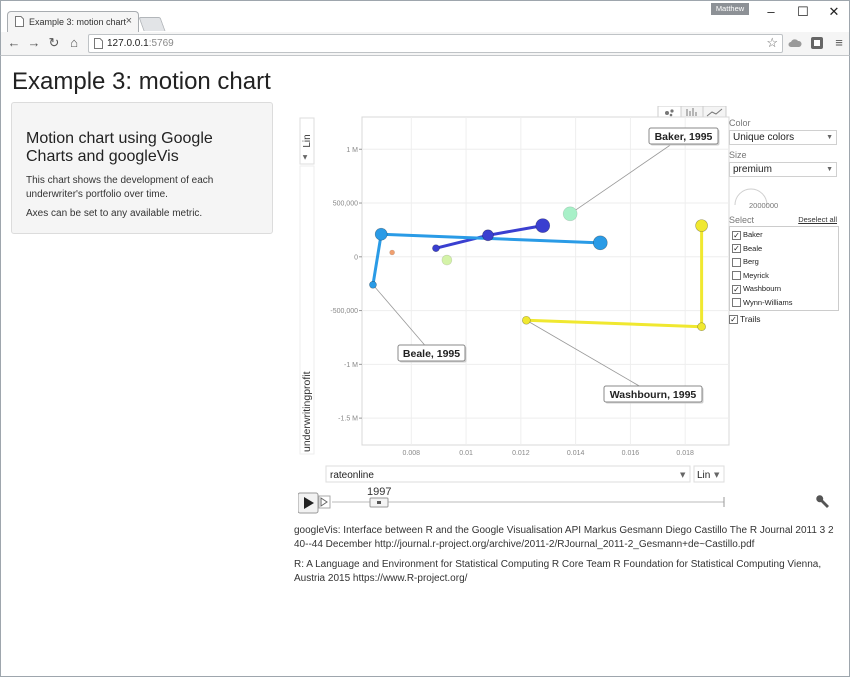  Describe the element at coordinates (521, 453) in the screenshot. I see `x-tick-label: 0.012` at that location.